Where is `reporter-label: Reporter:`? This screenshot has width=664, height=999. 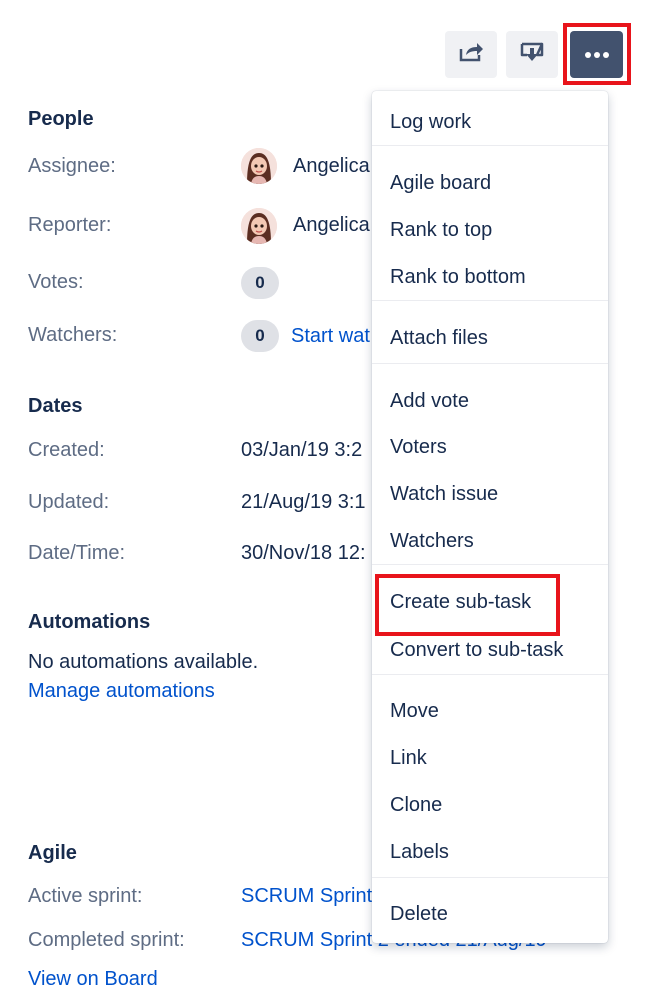 reporter-label: Reporter: is located at coordinates (70, 225).